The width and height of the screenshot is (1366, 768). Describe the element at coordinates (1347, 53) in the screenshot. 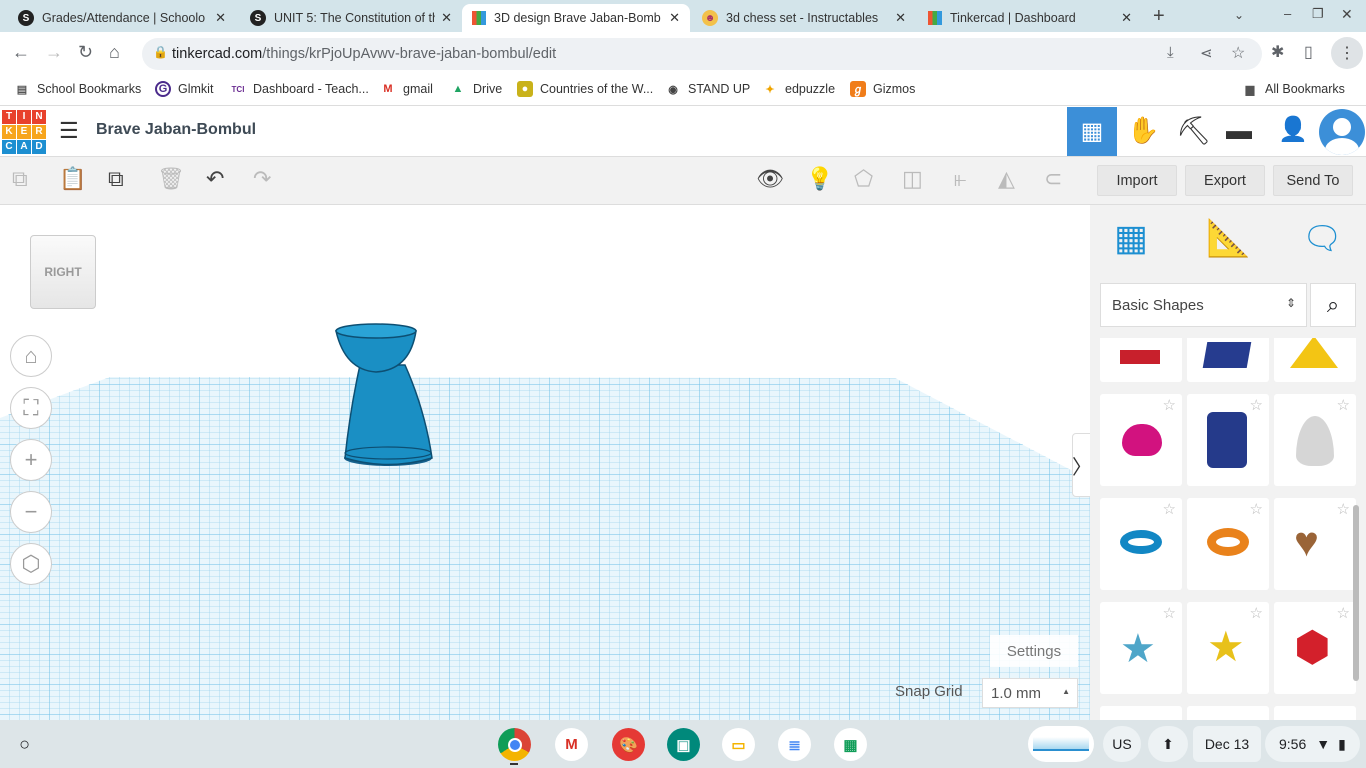

I see `menu-icon: ⋮` at that location.